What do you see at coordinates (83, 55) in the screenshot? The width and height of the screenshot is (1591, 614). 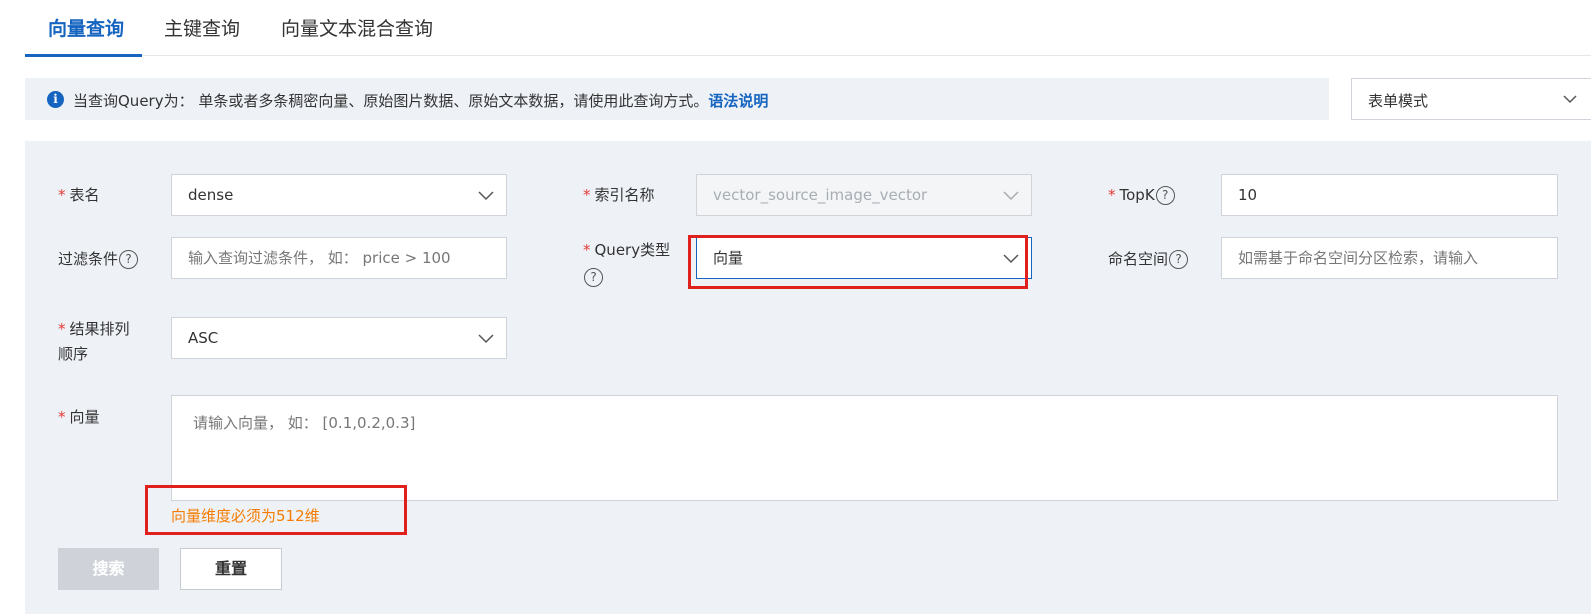 I see `active-tab-indicator` at bounding box center [83, 55].